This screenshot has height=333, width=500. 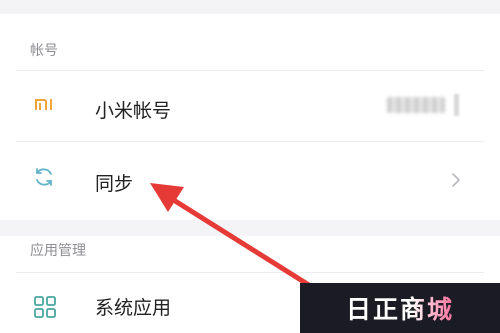 I want to click on mi-logo-icon, so click(x=43, y=104).